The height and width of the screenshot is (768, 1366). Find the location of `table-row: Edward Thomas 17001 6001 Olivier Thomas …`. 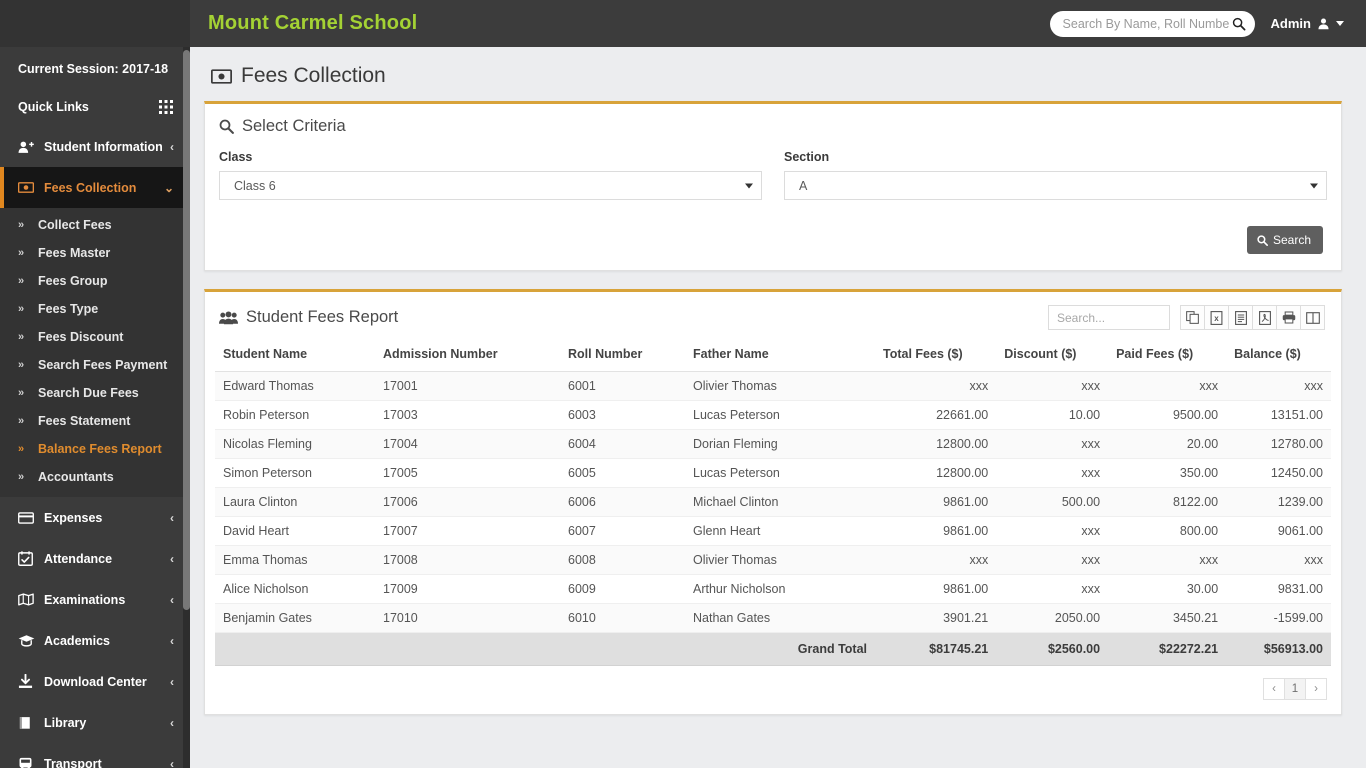

table-row: Edward Thomas 17001 6001 Olivier Thomas … is located at coordinates (773, 386).